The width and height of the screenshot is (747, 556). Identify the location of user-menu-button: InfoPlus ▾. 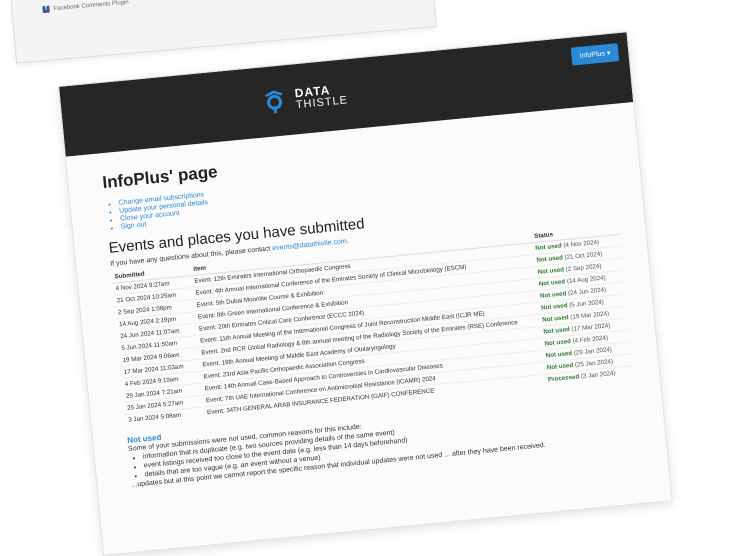
(595, 54).